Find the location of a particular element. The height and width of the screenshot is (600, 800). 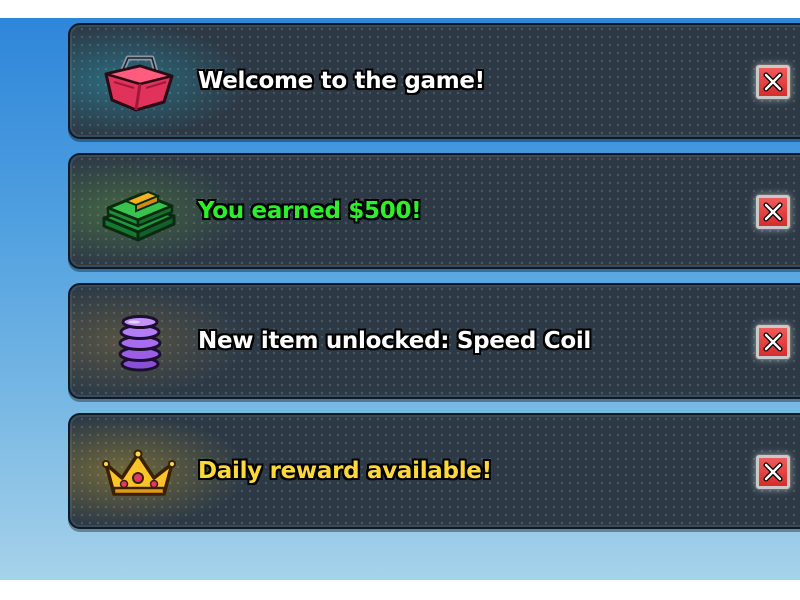

notification-message: Daily reward available! is located at coordinates (345, 471).